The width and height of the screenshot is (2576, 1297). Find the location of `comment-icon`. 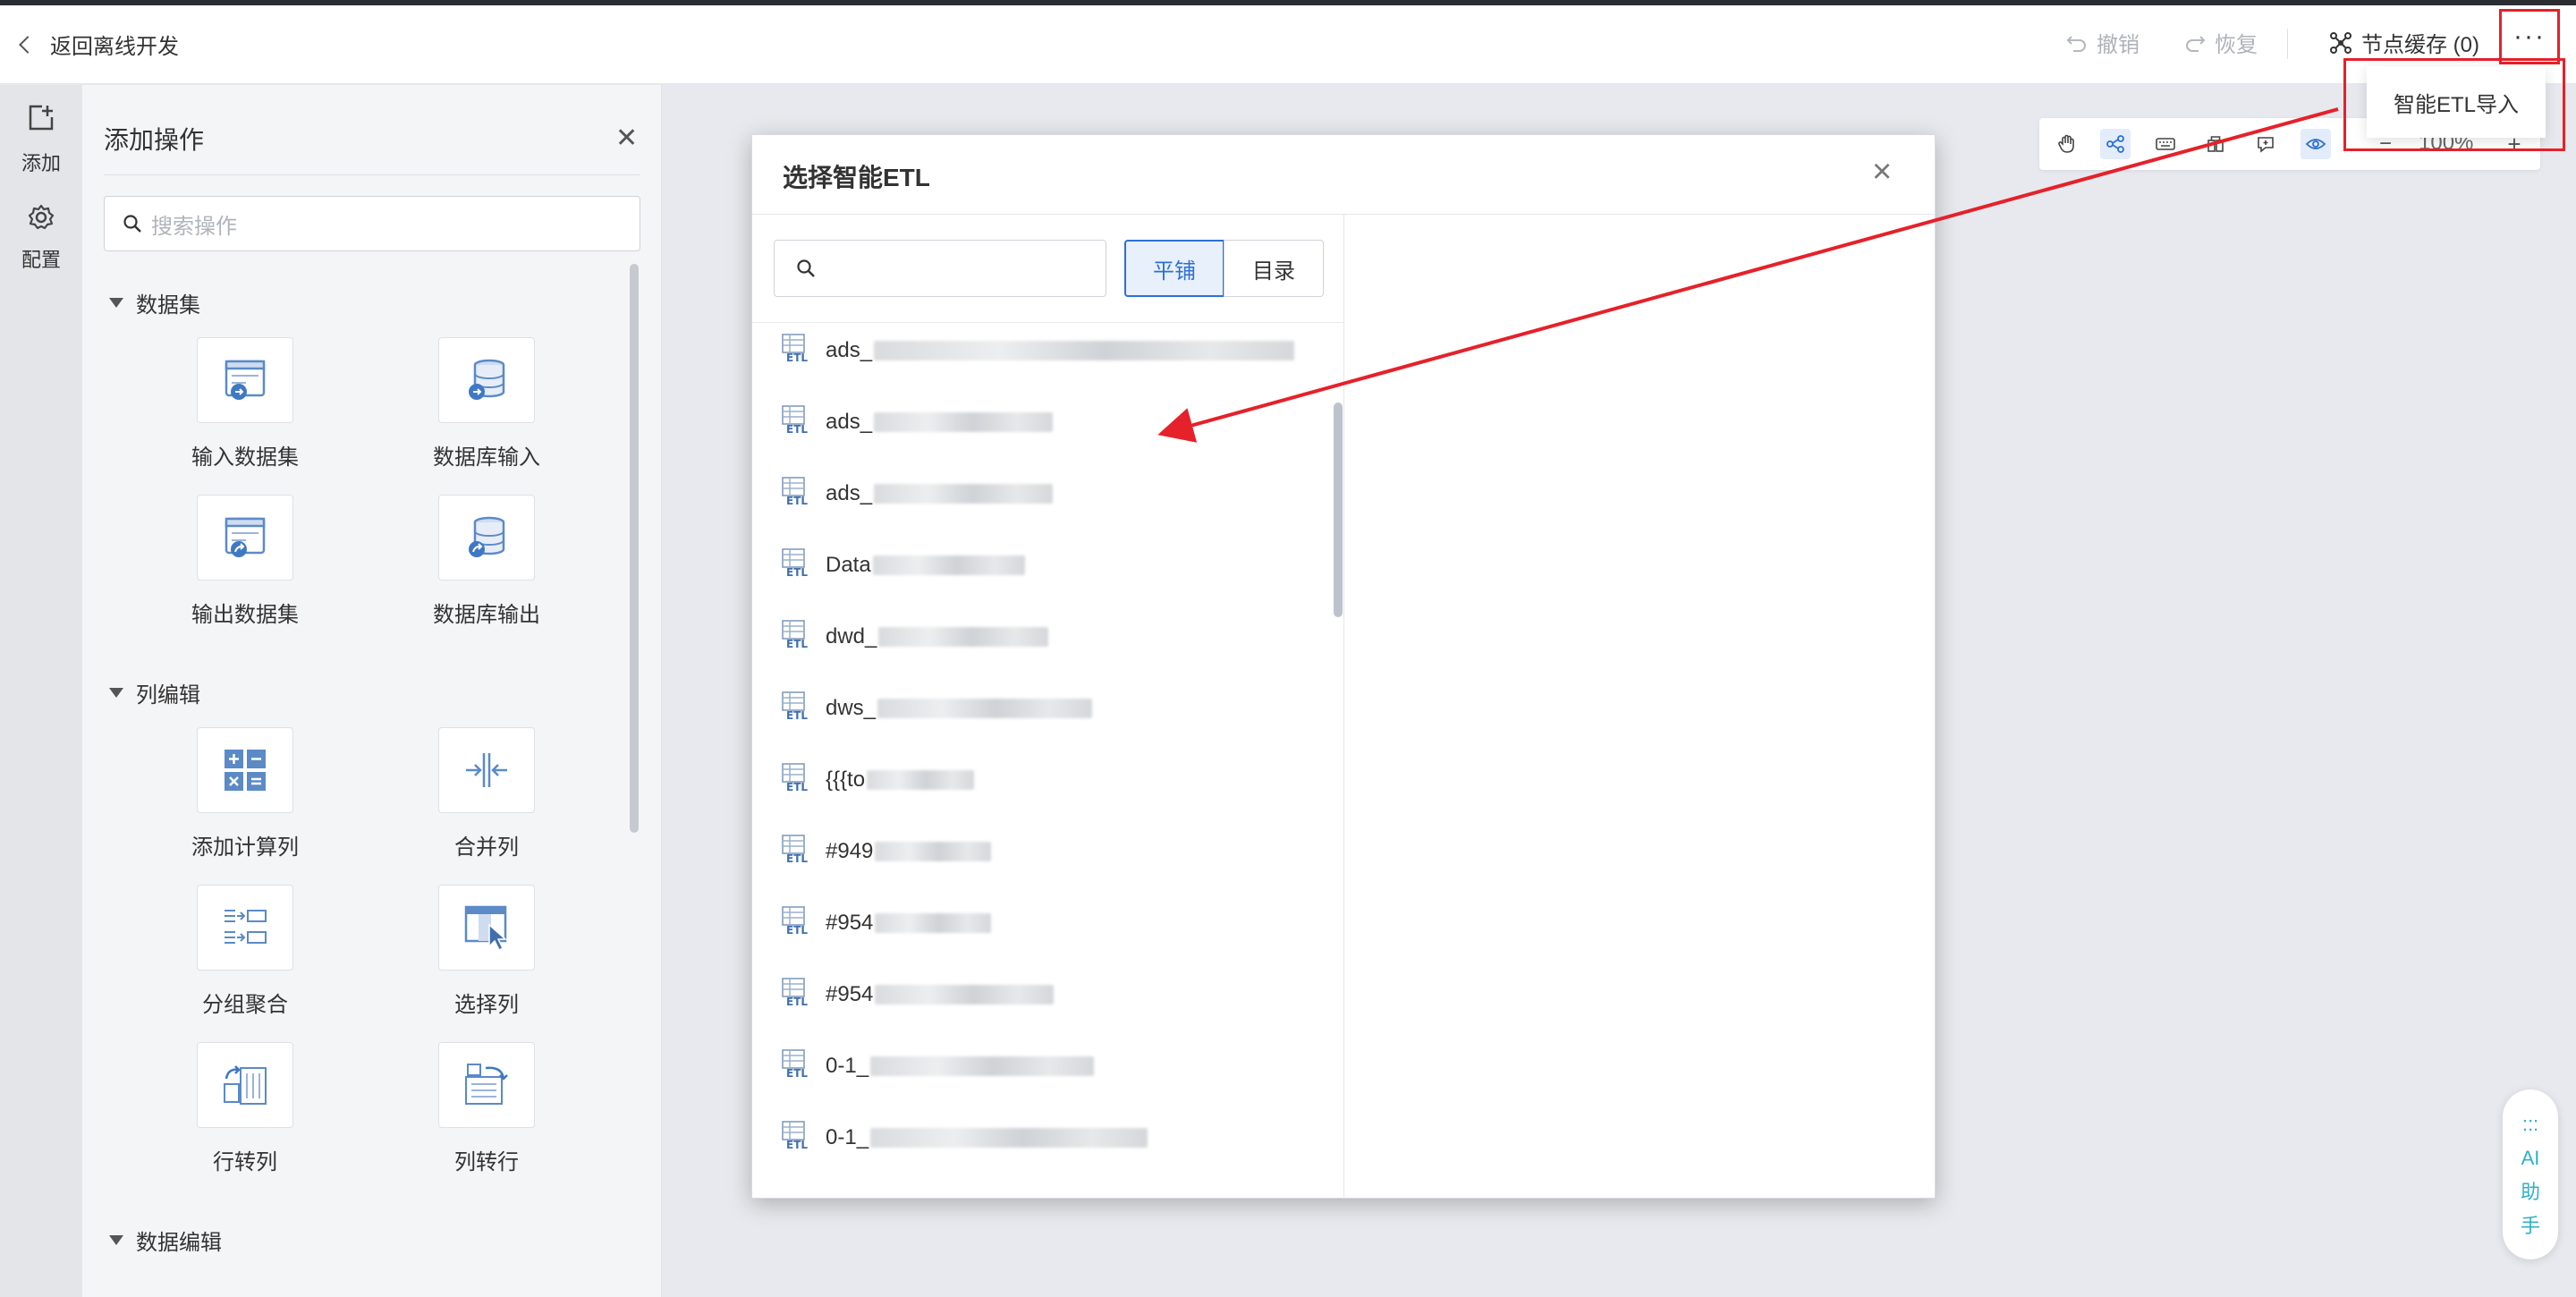

comment-icon is located at coordinates (2265, 144).